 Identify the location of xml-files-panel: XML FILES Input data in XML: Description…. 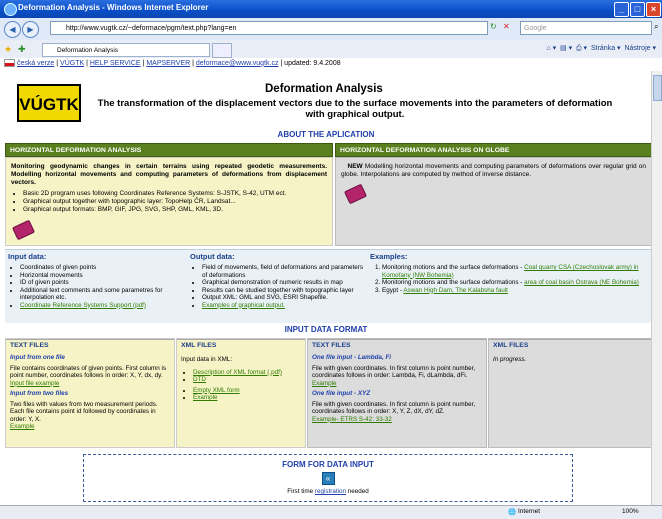
(241, 393).